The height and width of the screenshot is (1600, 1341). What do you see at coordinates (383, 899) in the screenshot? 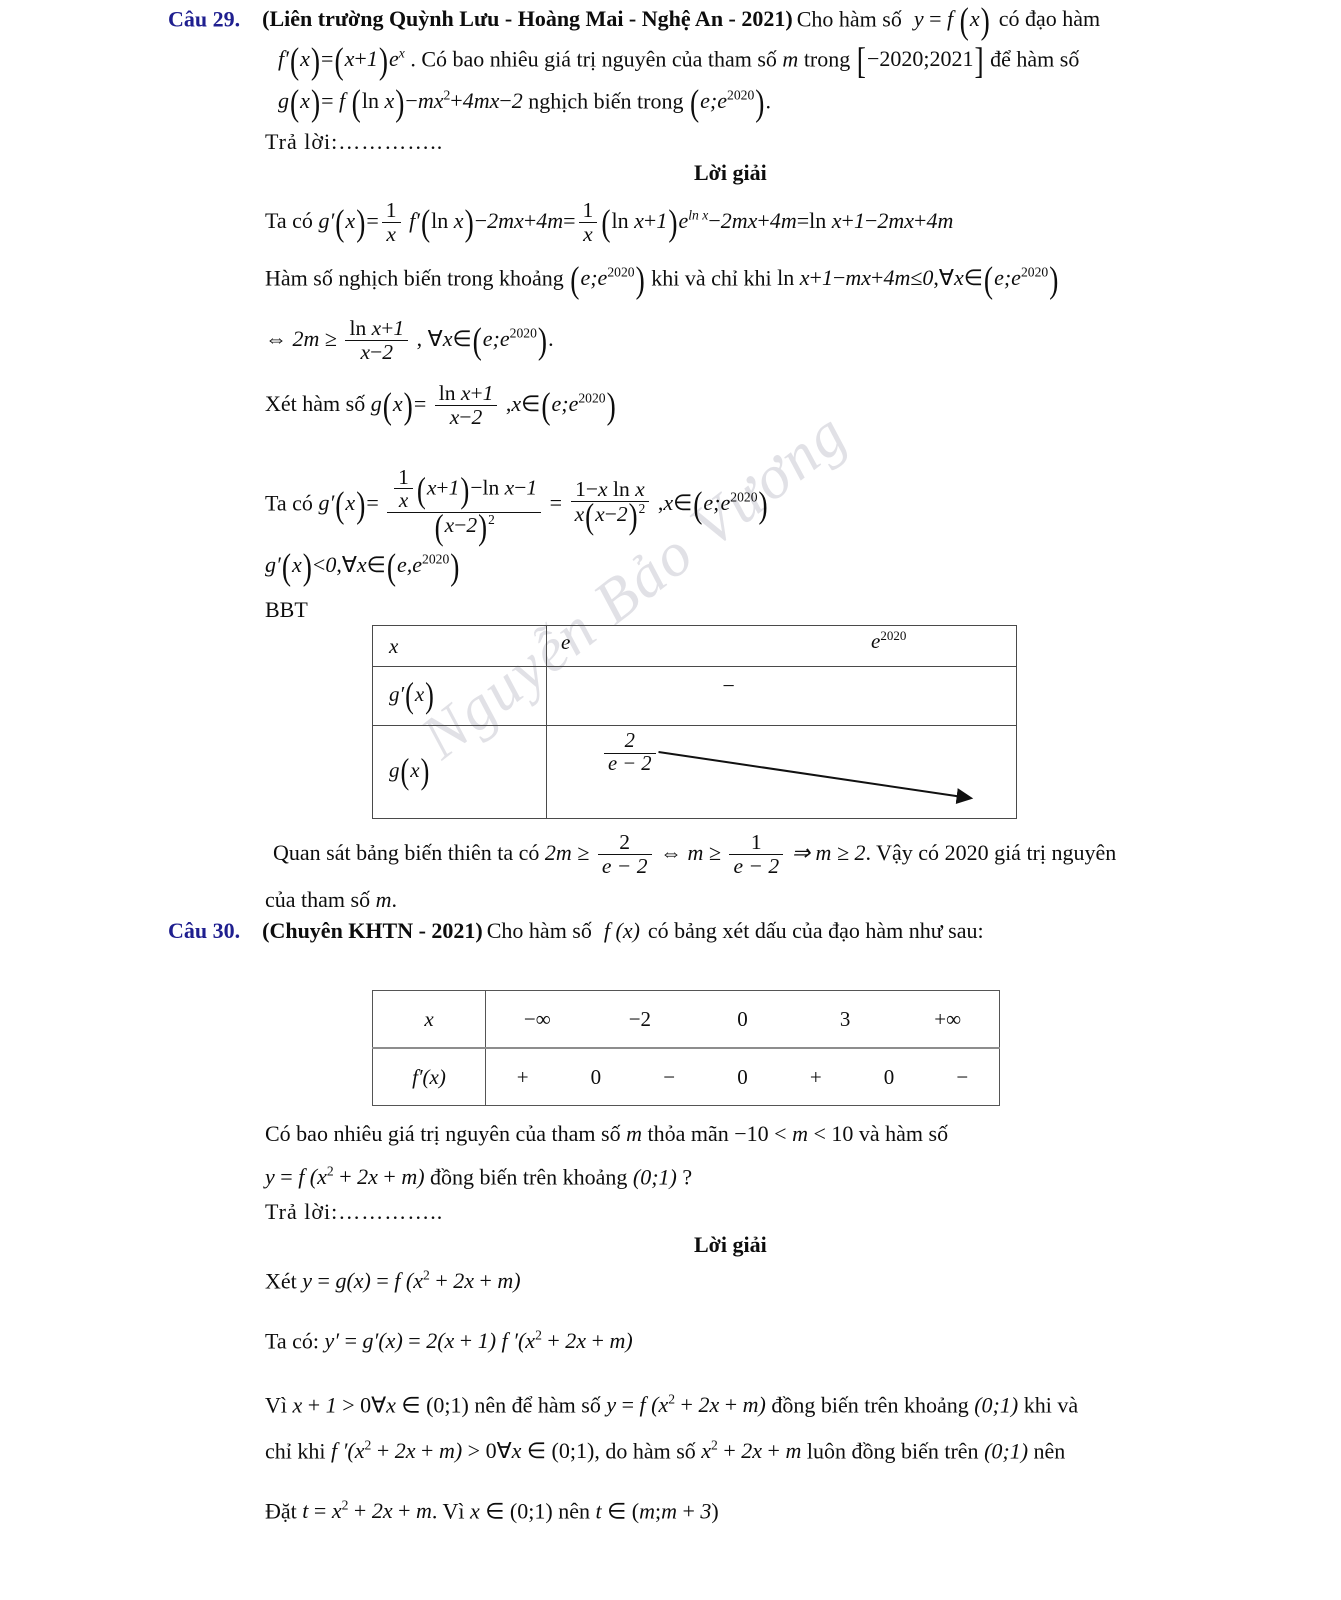
I see `conclusion-param: m` at bounding box center [383, 899].